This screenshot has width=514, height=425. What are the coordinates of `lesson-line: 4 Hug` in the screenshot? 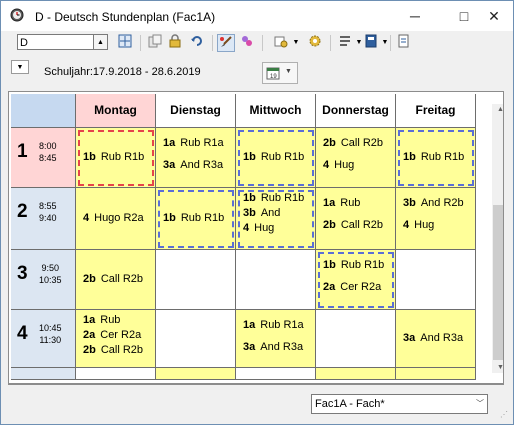 It's located at (338, 165).